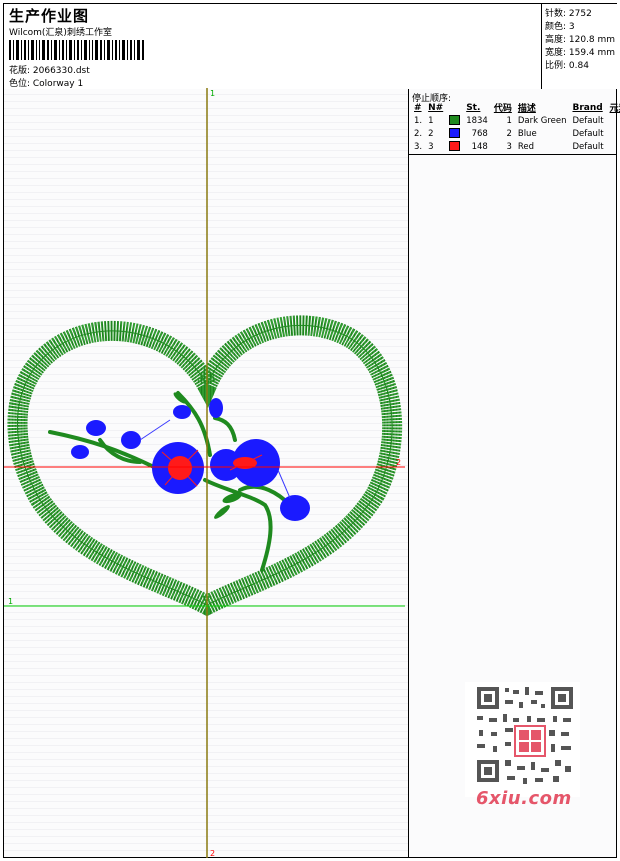  What do you see at coordinates (190, 459) in the screenshot?
I see `blue-flowers` at bounding box center [190, 459].